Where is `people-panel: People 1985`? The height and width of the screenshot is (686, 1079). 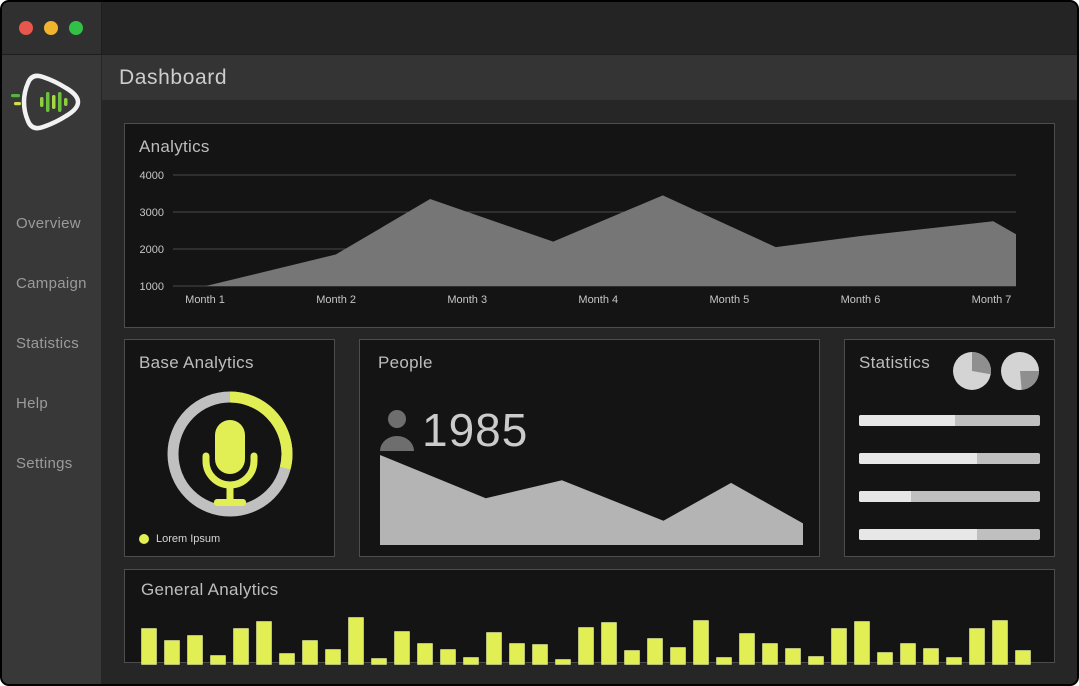
people-panel: People 1985 is located at coordinates (589, 448).